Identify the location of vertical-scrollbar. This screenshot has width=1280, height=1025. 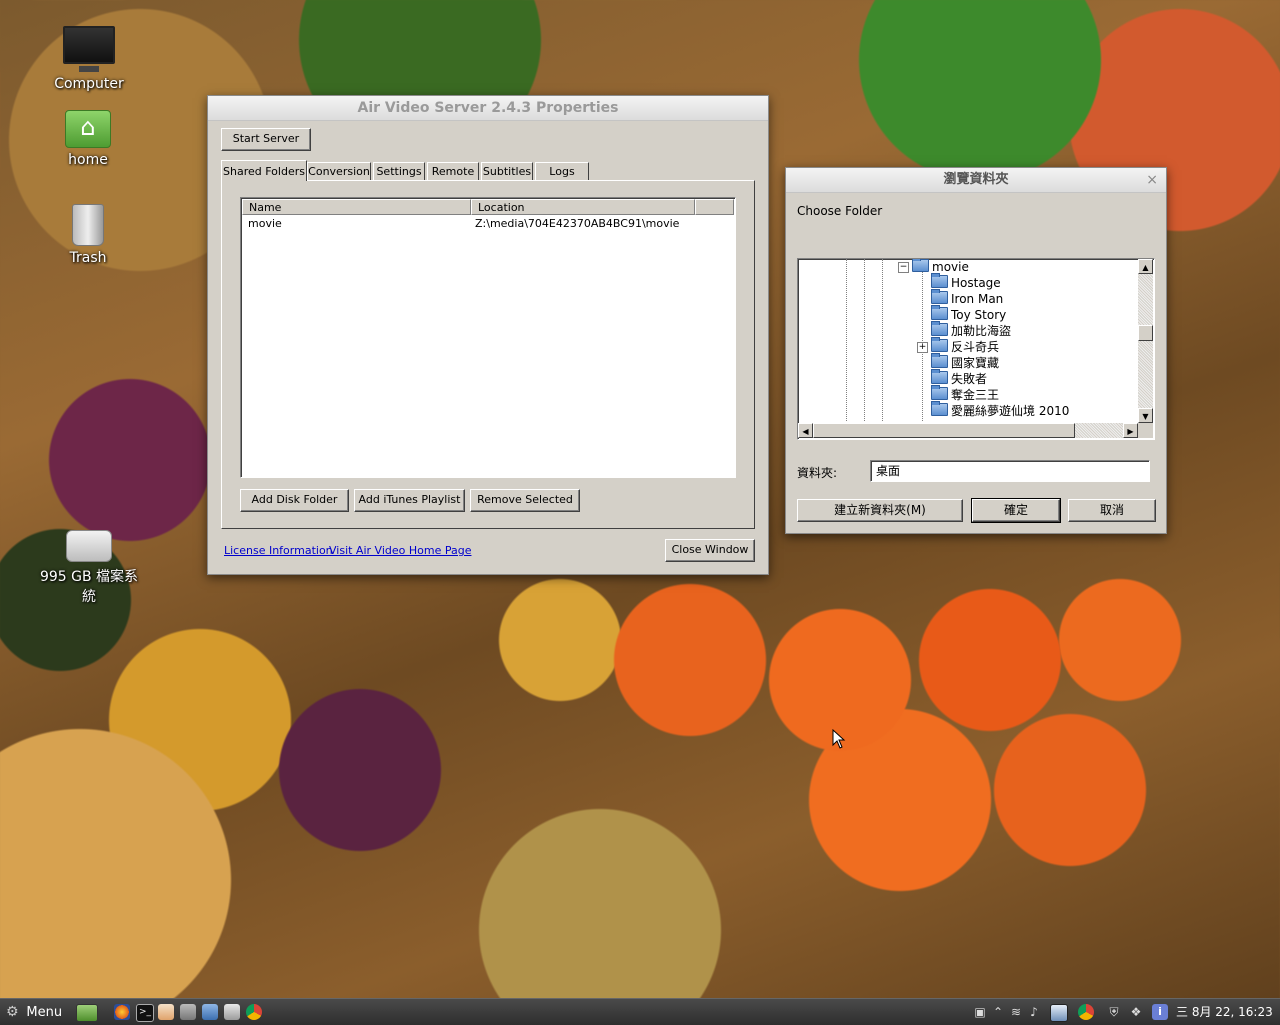
(1145, 341).